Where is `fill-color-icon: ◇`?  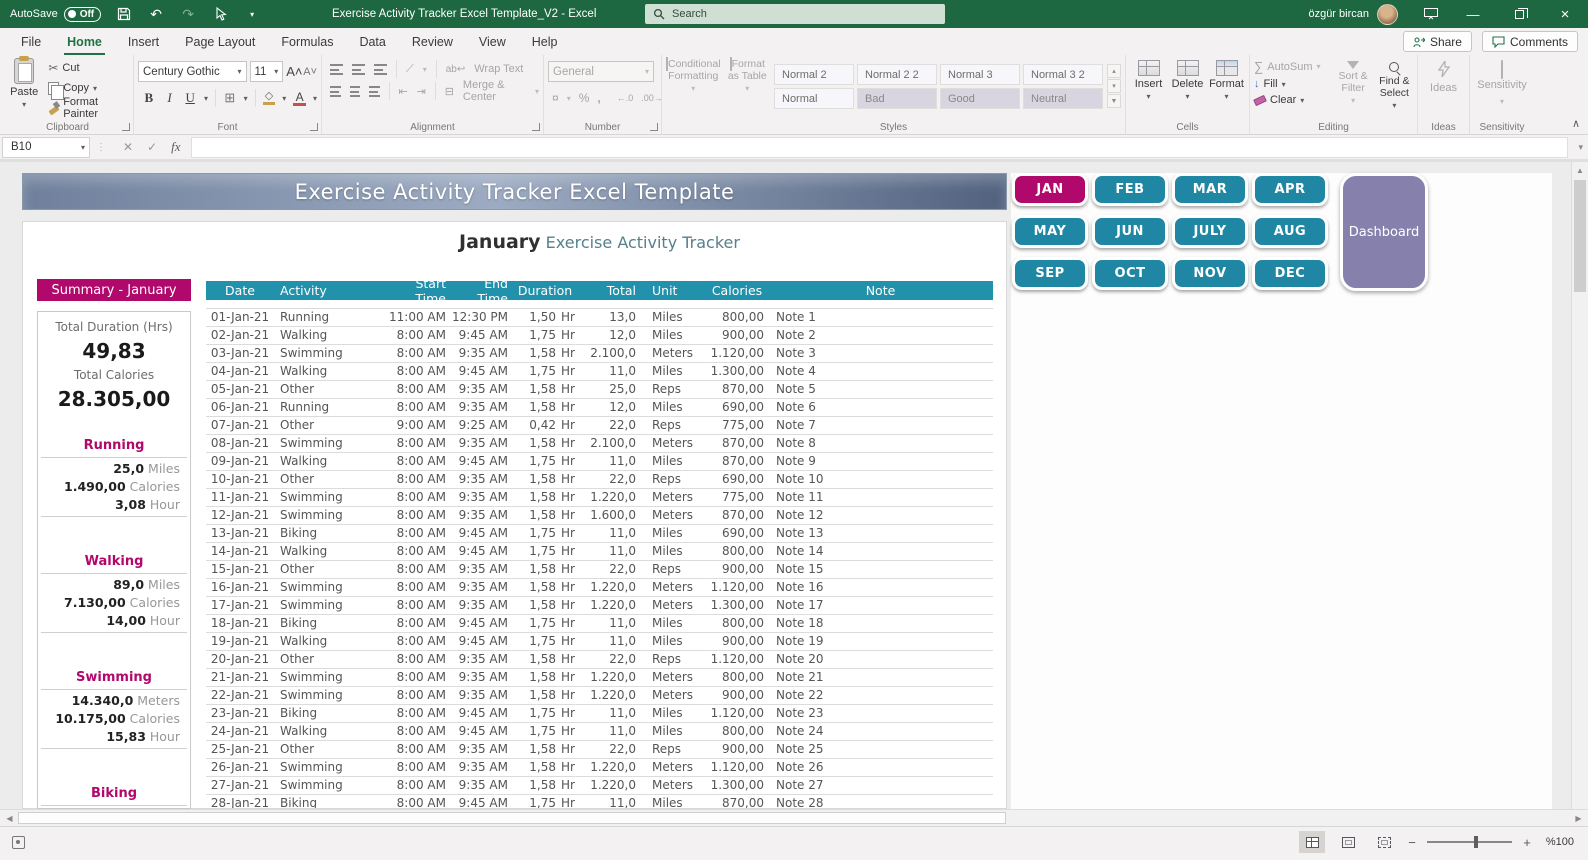
fill-color-icon: ◇ is located at coordinates (269, 98).